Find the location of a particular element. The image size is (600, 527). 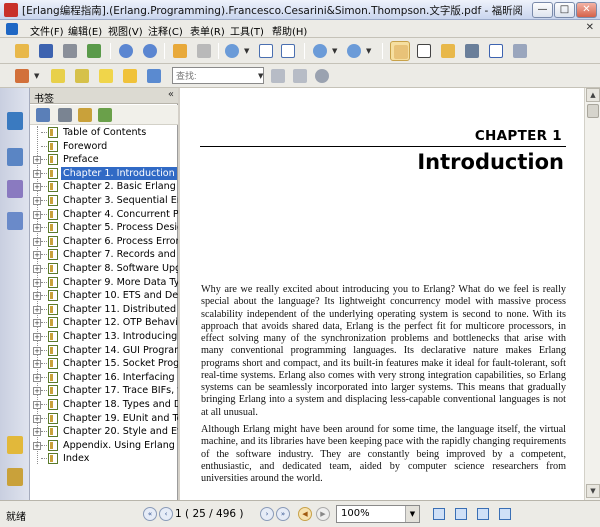

bookmark-item: + Chapter 14. GUI Programm is located at coordinates (104, 351).